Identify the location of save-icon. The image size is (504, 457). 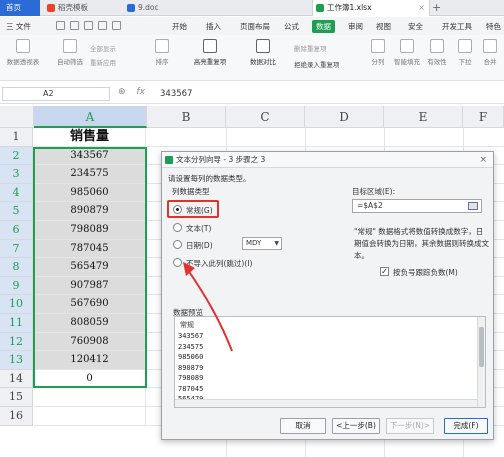
(60, 25).